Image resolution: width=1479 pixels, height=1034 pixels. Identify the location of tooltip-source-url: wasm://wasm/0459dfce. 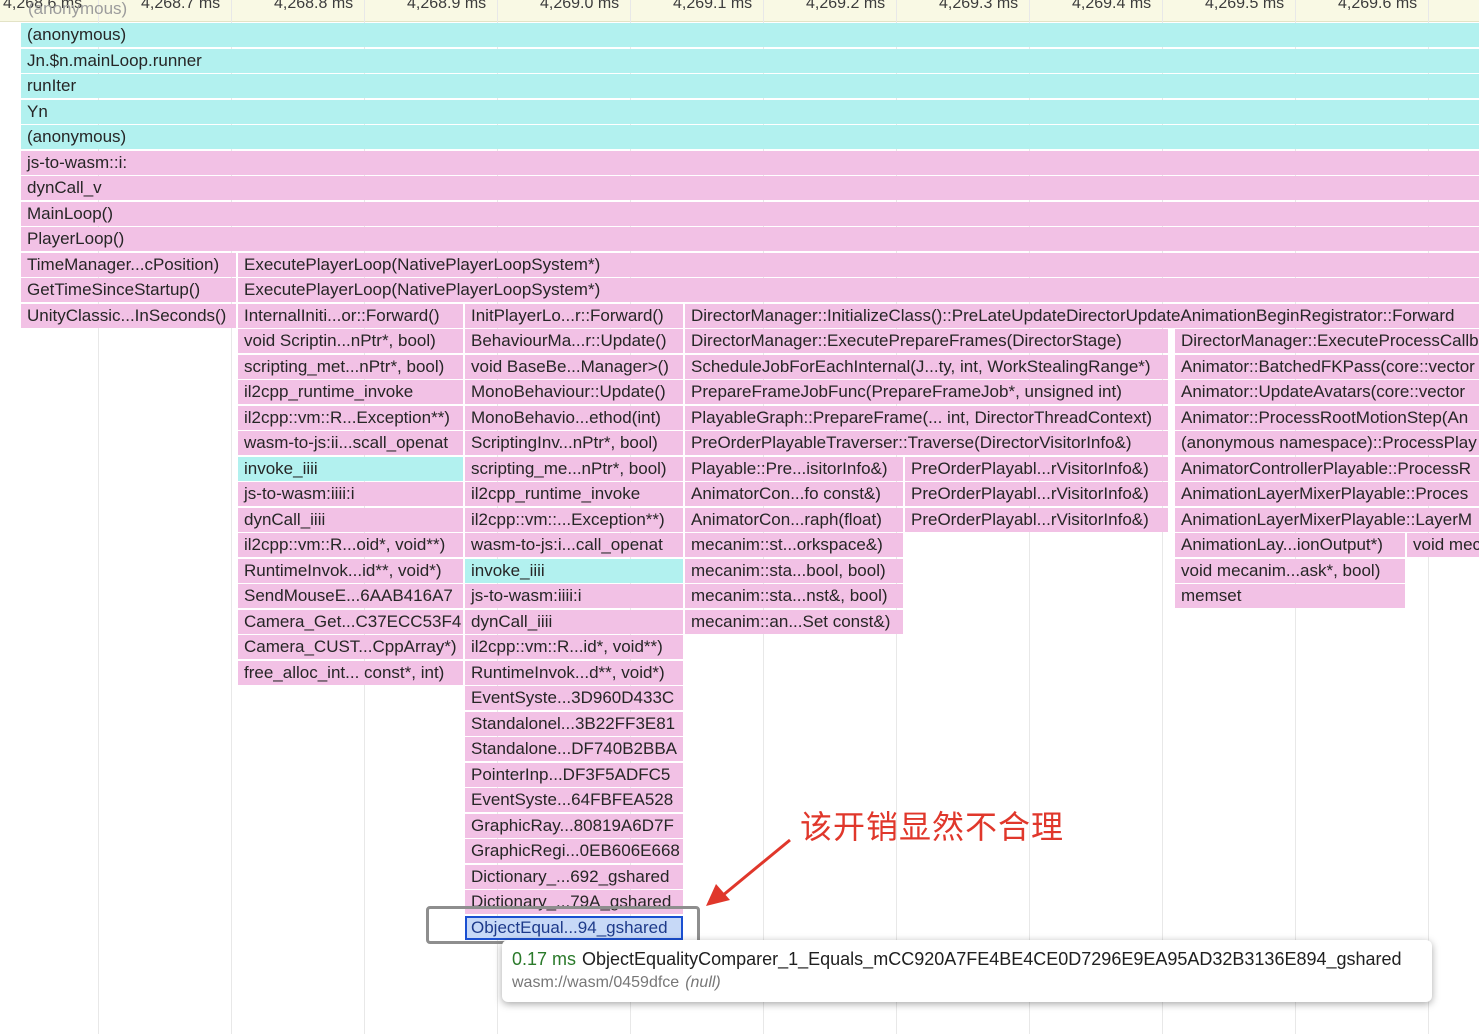
(596, 982).